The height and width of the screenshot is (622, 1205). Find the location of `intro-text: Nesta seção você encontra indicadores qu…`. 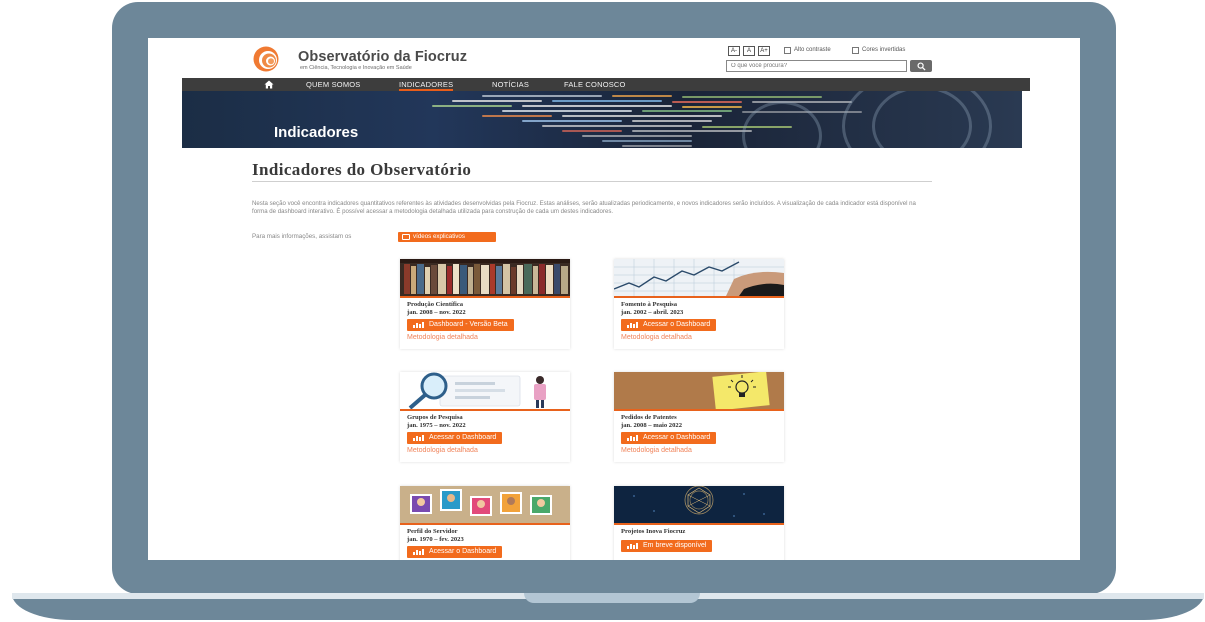

intro-text: Nesta seção você encontra indicadores qu… is located at coordinates (584, 208).